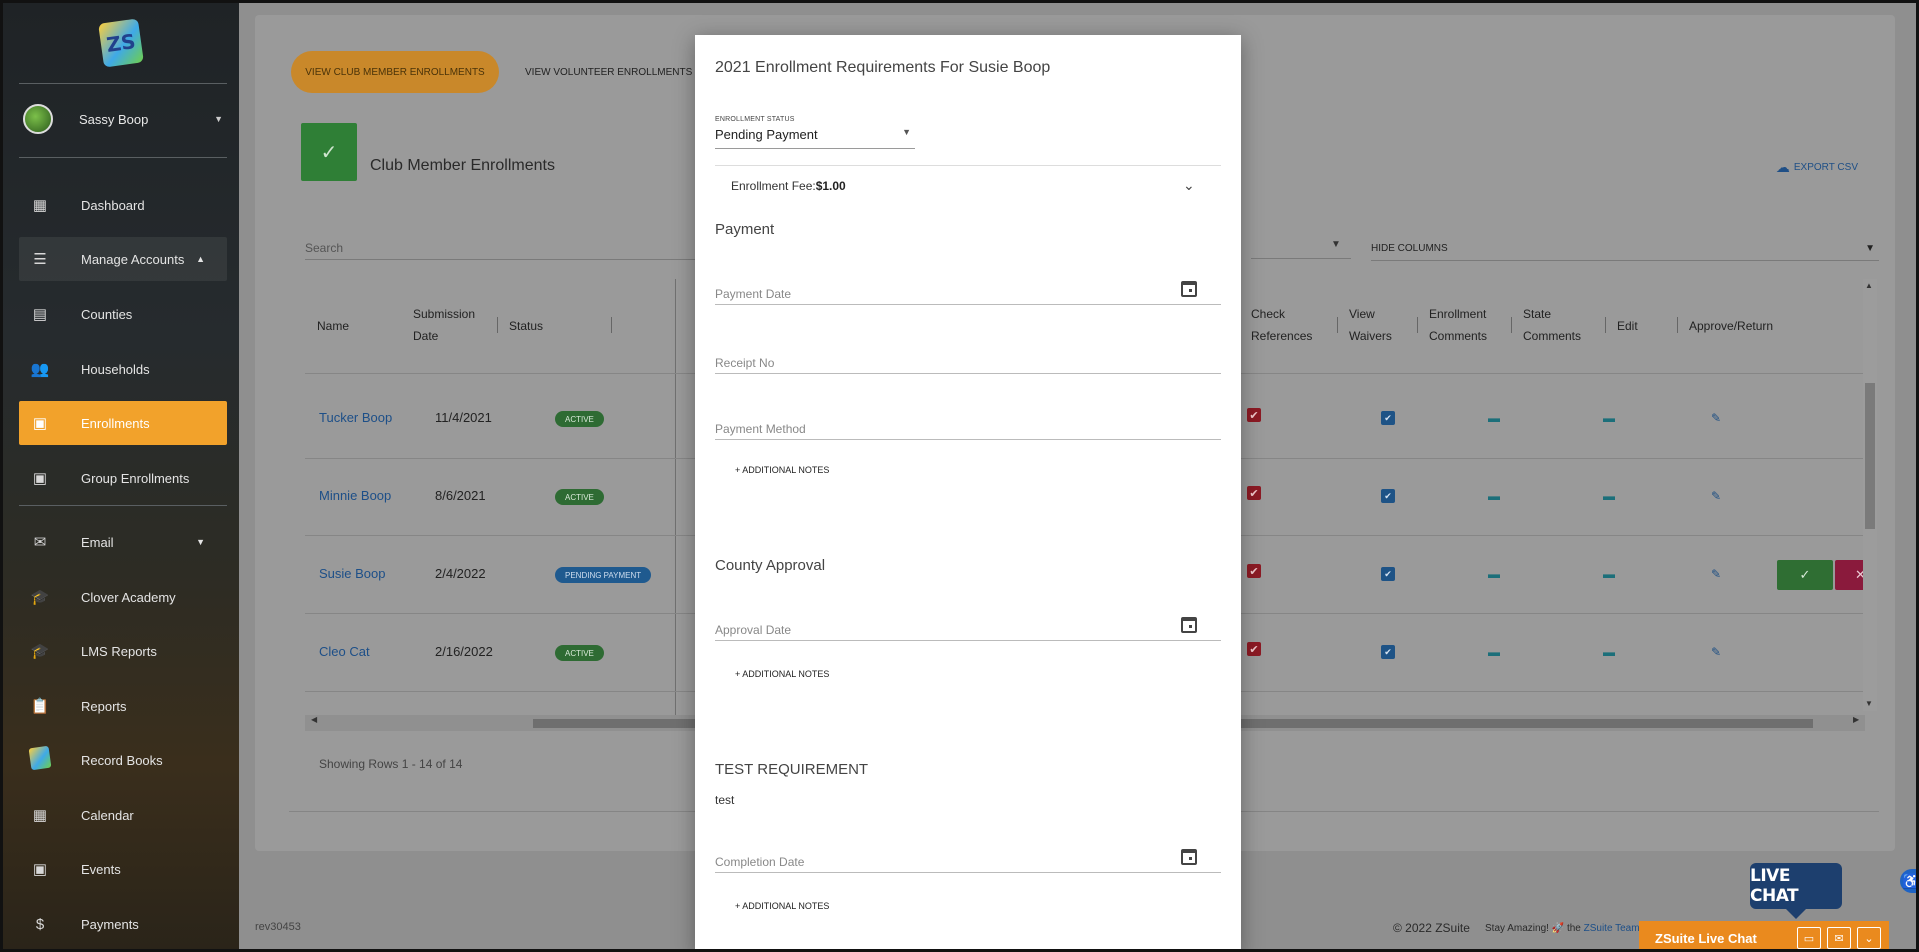 This screenshot has height=952, width=1919. I want to click on export-csv-button: ☁ EXPORT CSV, so click(1817, 167).